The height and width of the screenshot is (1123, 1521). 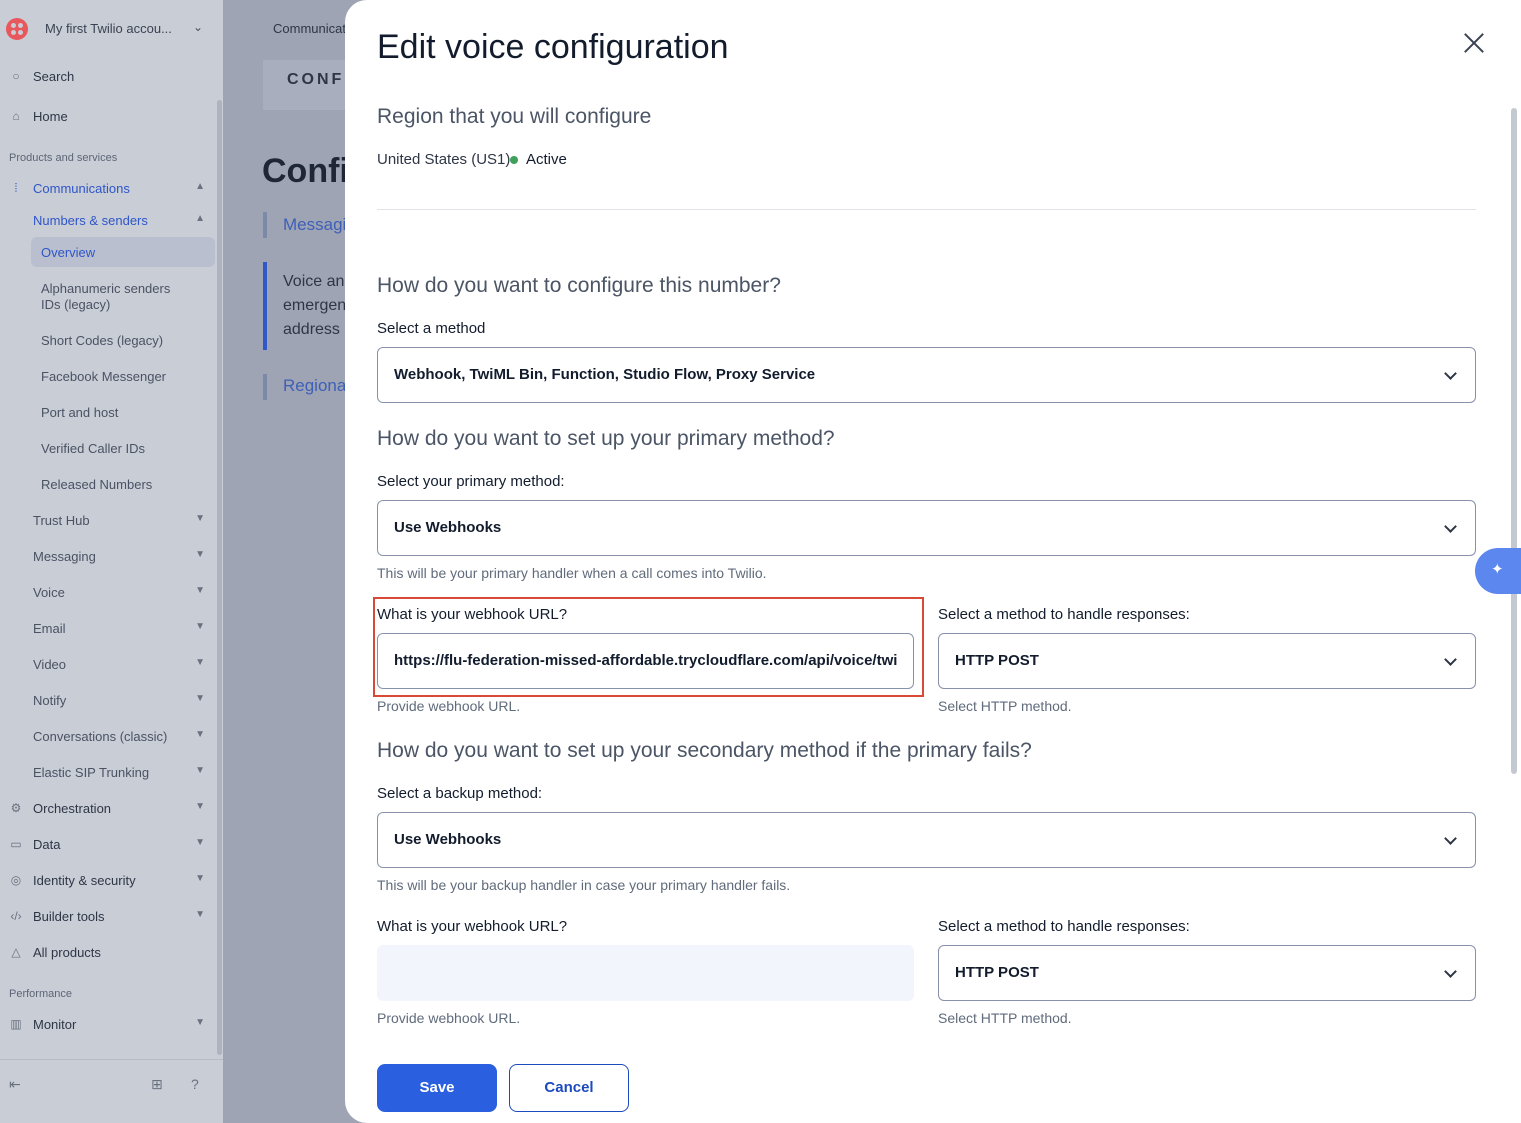 What do you see at coordinates (55, 1024) in the screenshot?
I see `sidebar-item-label: Monitor` at bounding box center [55, 1024].